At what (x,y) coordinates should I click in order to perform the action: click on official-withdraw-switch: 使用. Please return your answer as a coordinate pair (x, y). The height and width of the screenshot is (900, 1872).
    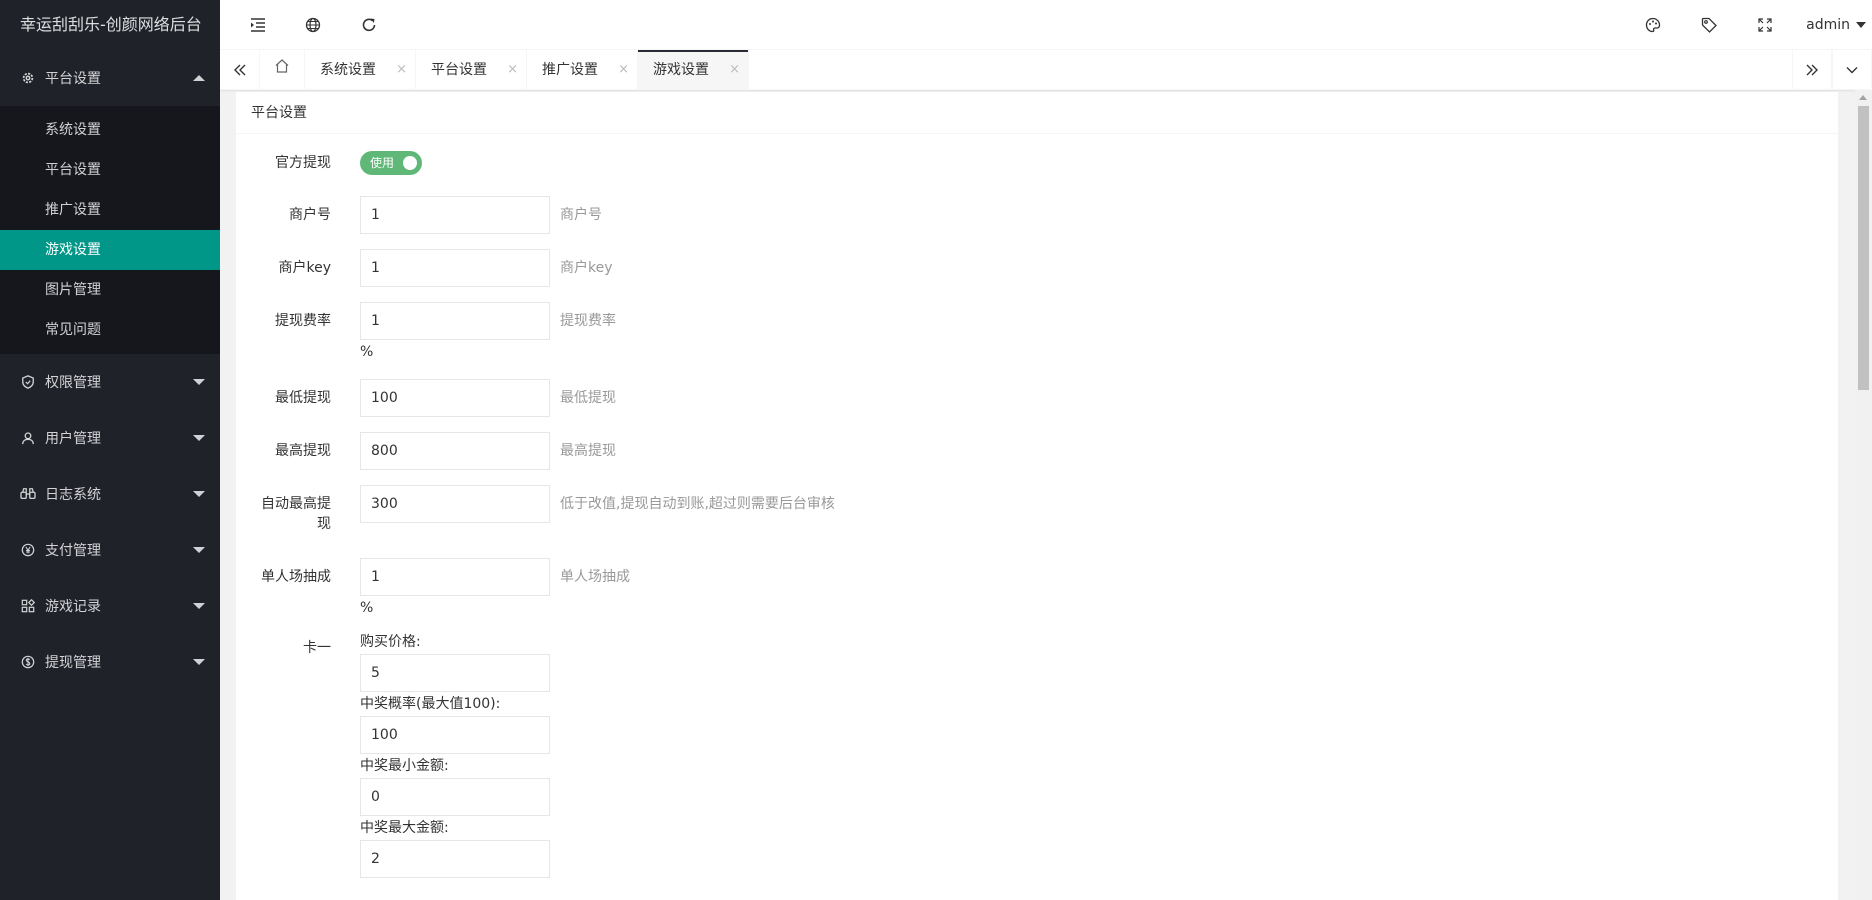
    Looking at the image, I should click on (391, 163).